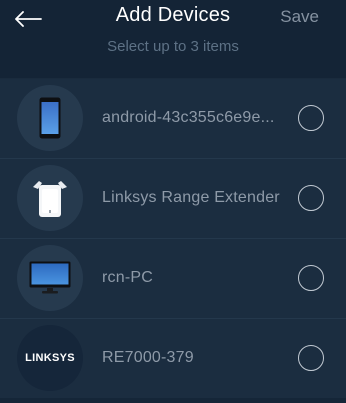  What do you see at coordinates (191, 197) in the screenshot?
I see `device-label: Linksys Range Extender` at bounding box center [191, 197].